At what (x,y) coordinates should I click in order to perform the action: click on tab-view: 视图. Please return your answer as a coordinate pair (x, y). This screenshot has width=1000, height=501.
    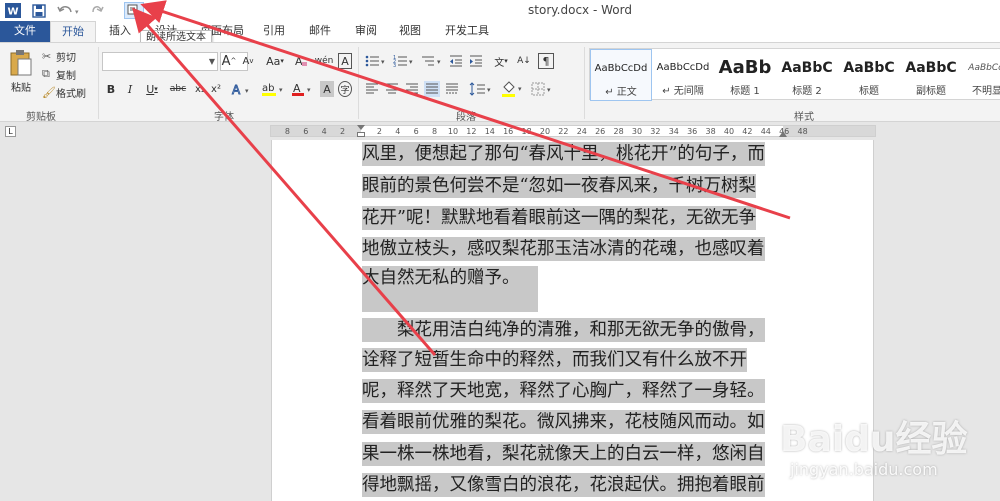
    Looking at the image, I should click on (410, 31).